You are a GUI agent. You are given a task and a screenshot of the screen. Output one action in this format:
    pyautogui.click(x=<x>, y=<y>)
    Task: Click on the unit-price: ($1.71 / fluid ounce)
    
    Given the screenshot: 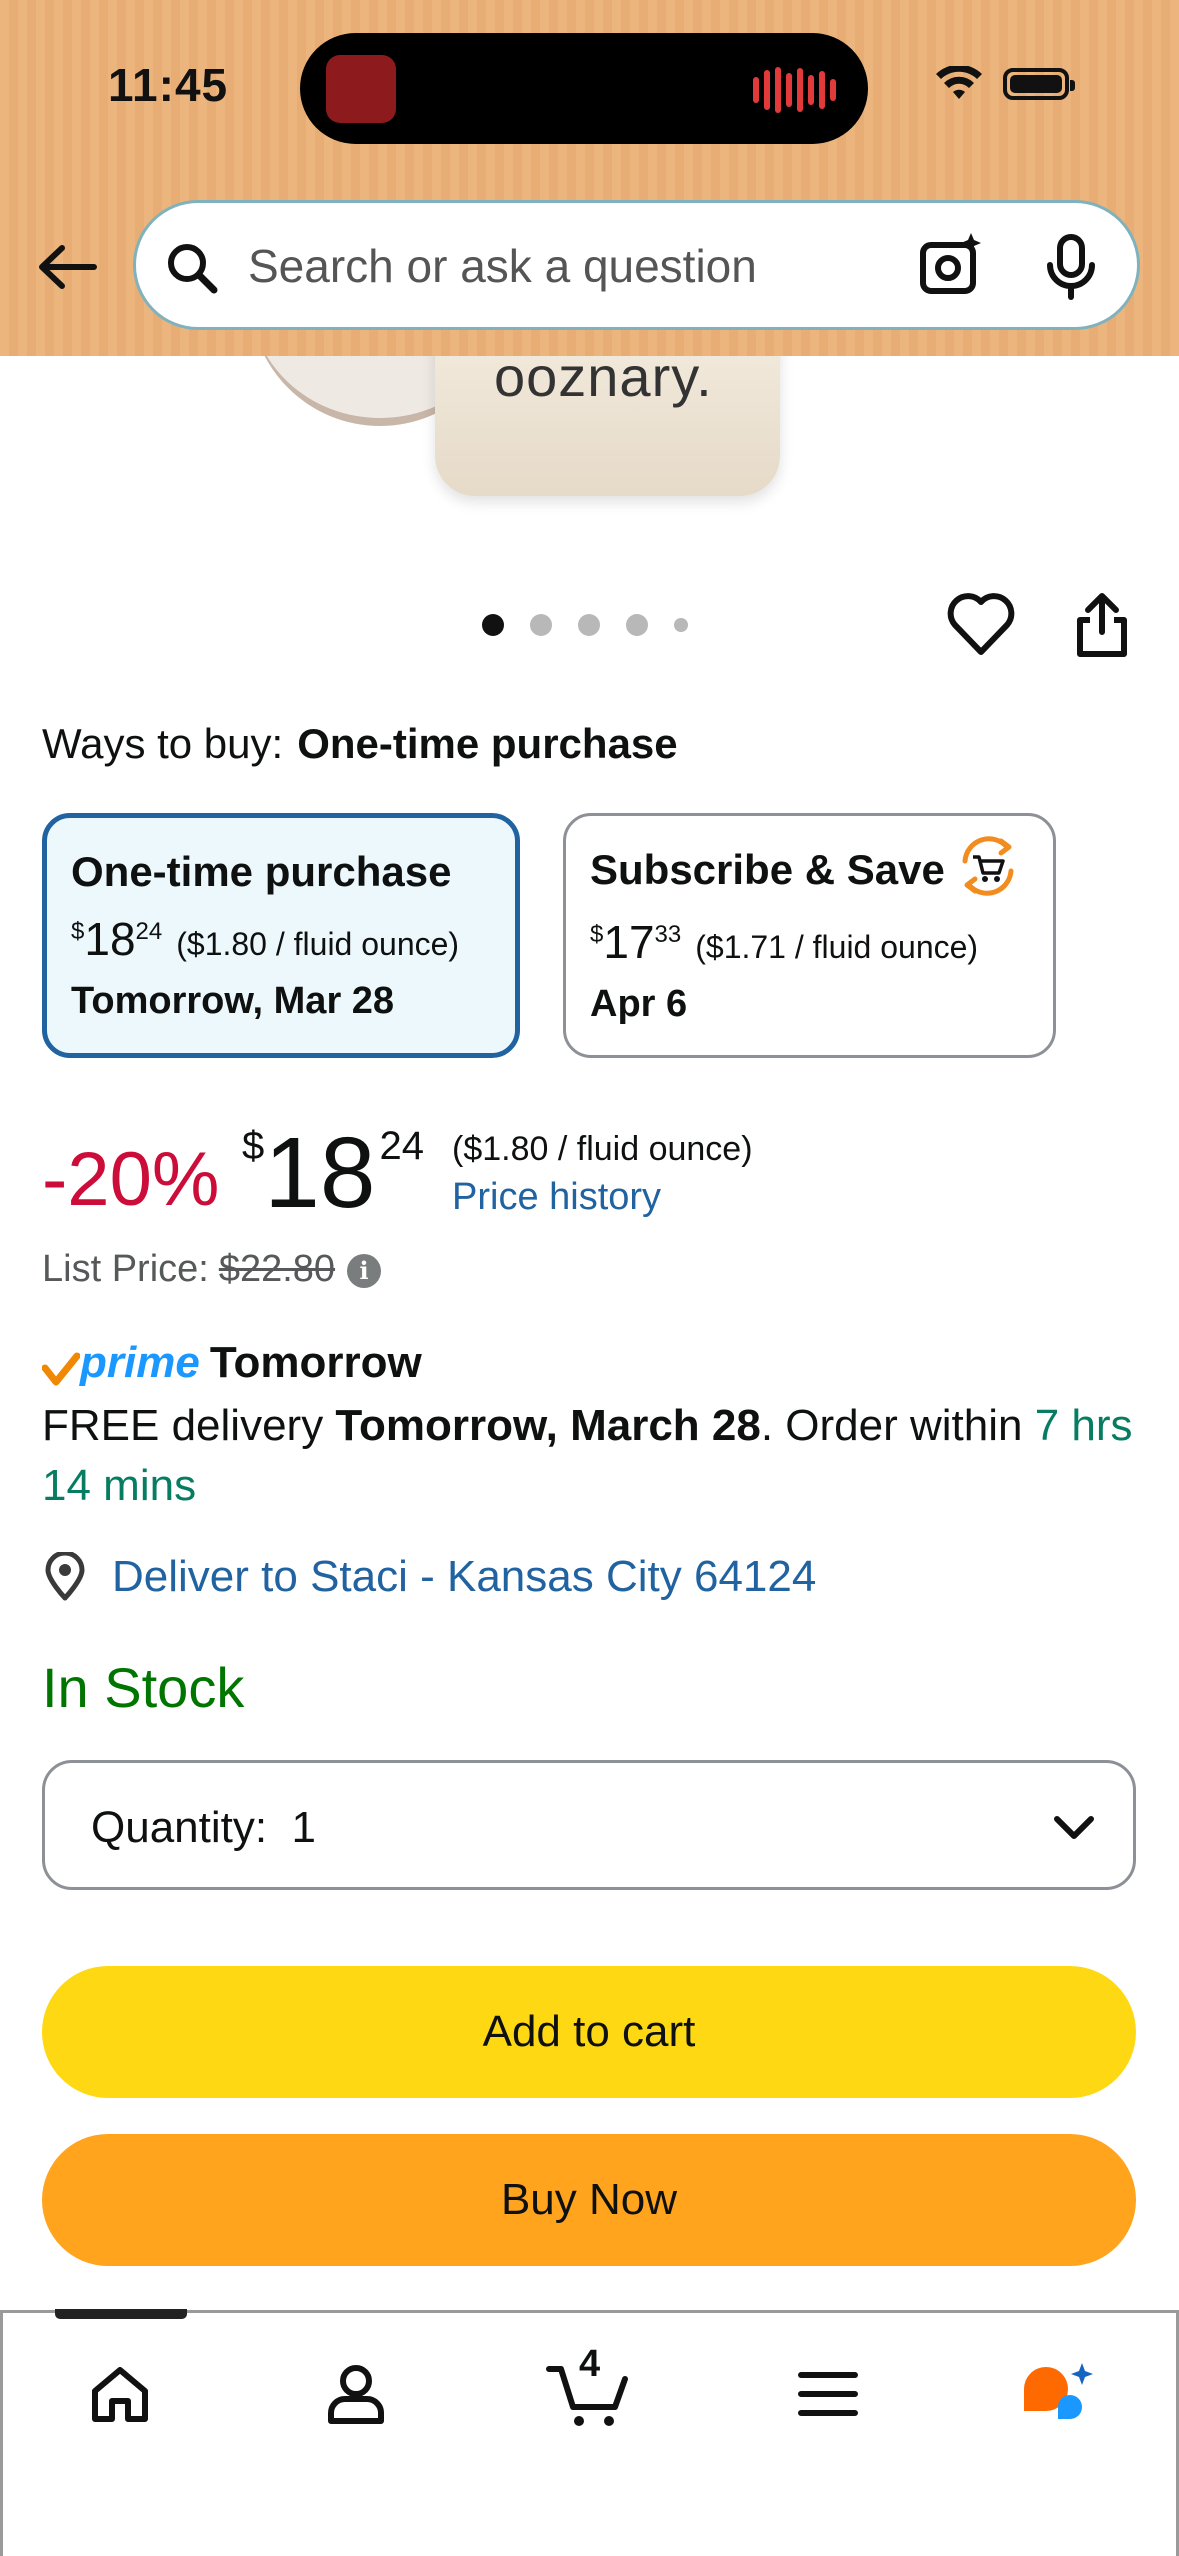 What is the action you would take?
    pyautogui.click(x=837, y=946)
    